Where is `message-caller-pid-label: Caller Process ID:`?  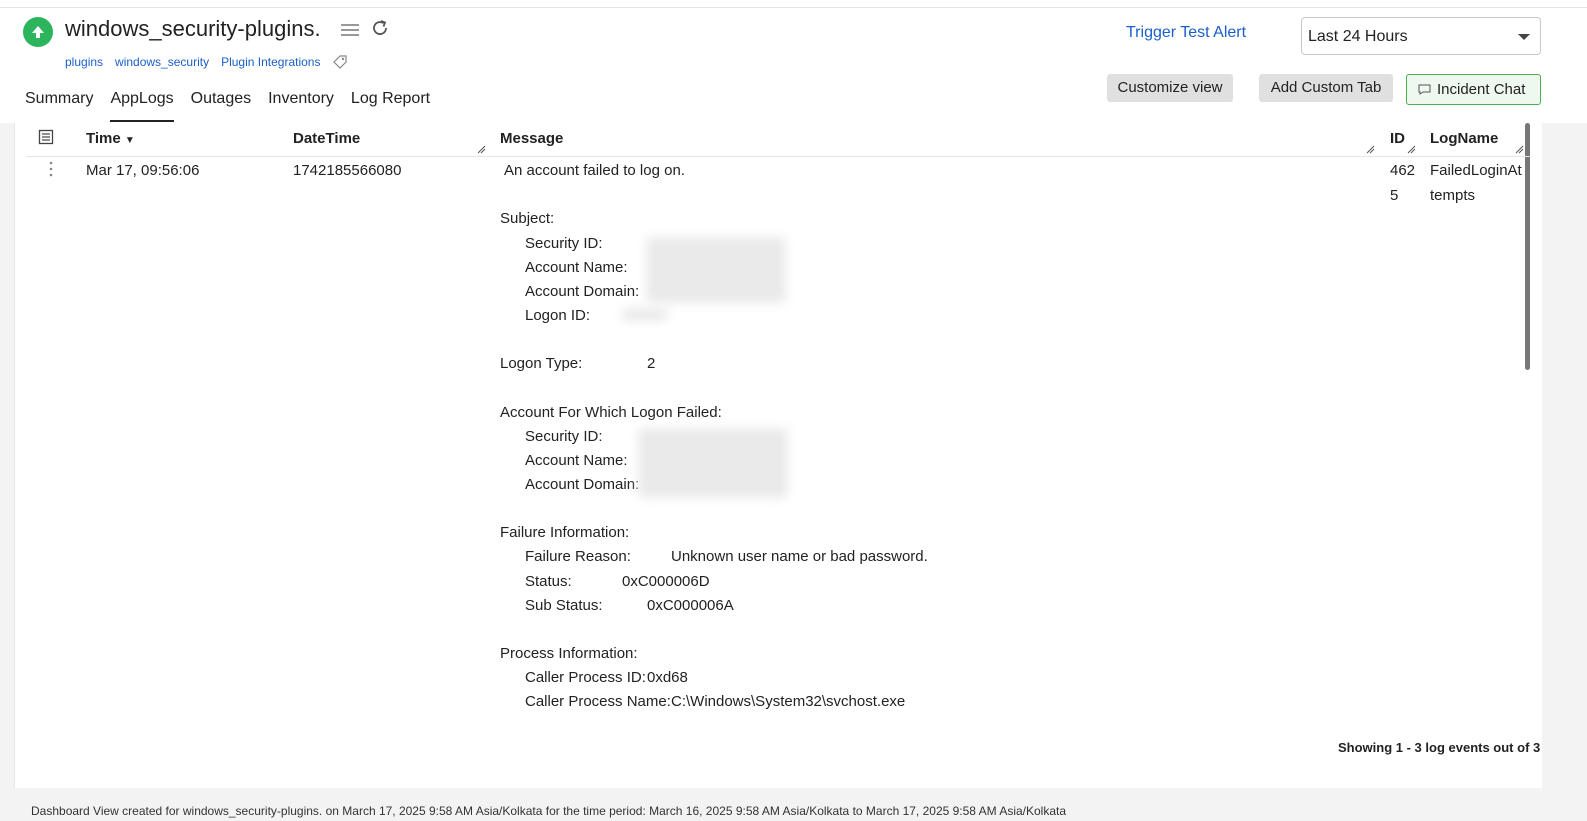
message-caller-pid-label: Caller Process ID: is located at coordinates (585, 677).